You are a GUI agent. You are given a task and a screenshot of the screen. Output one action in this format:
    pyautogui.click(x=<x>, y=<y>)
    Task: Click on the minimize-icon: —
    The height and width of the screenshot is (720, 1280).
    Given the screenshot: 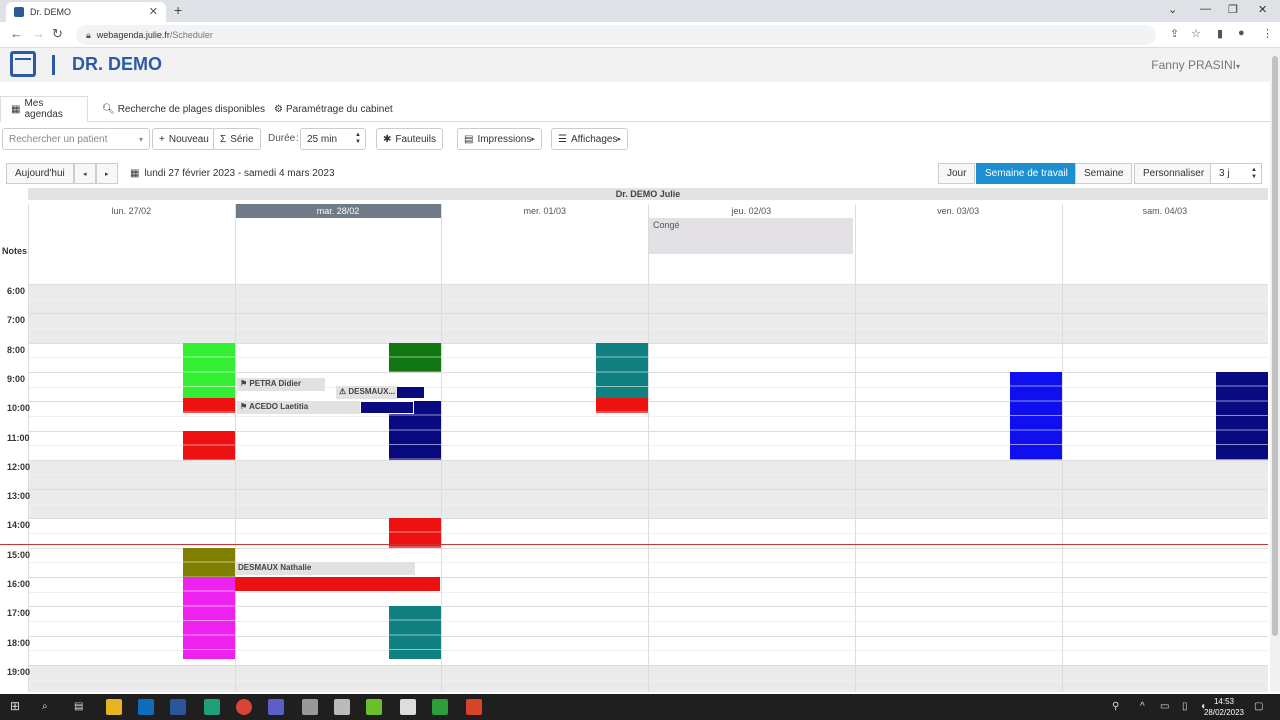 What is the action you would take?
    pyautogui.click(x=1205, y=9)
    